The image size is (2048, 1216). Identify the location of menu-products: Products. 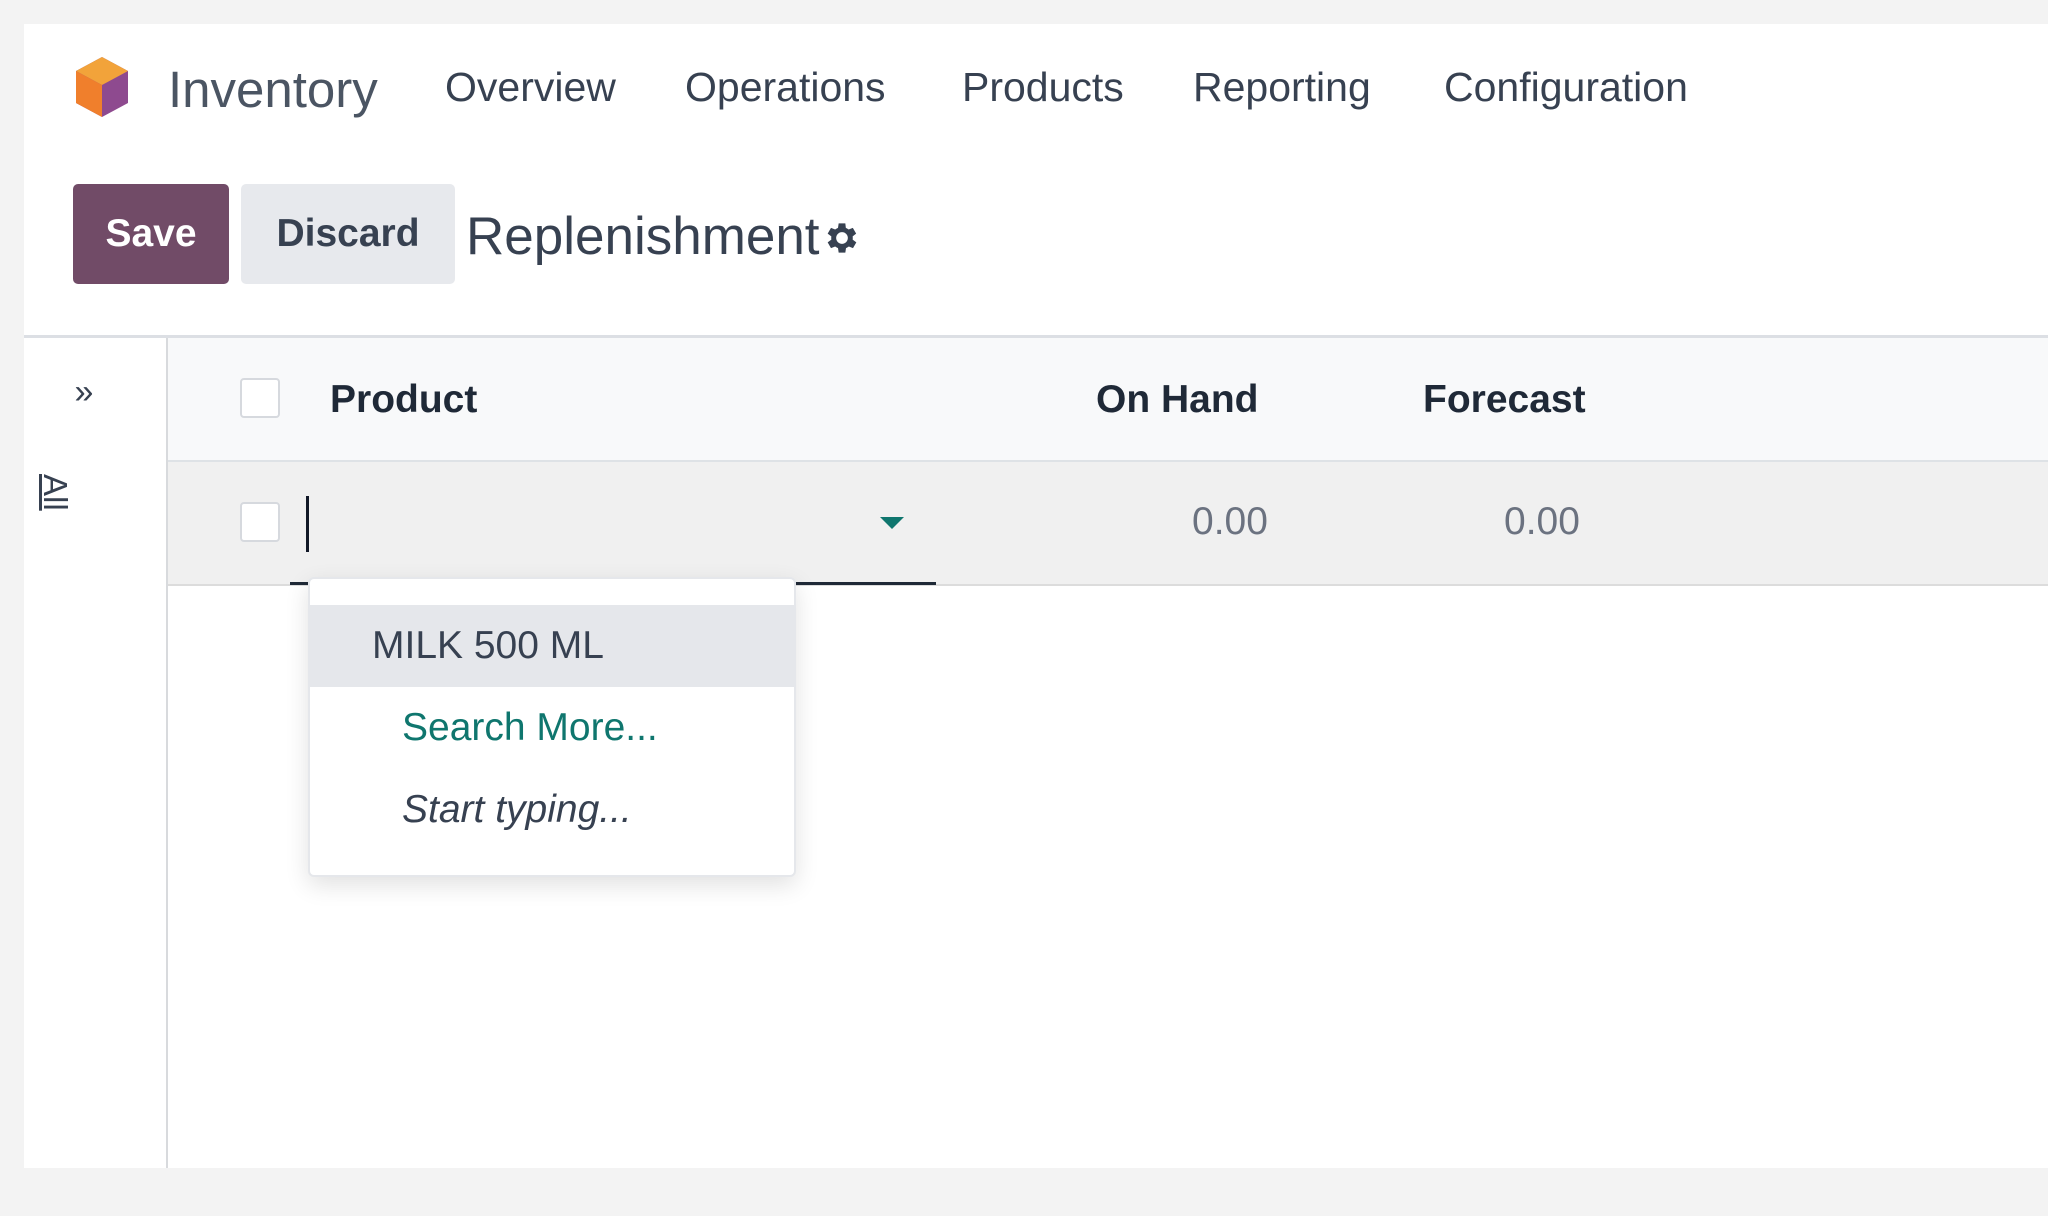
(1043, 87).